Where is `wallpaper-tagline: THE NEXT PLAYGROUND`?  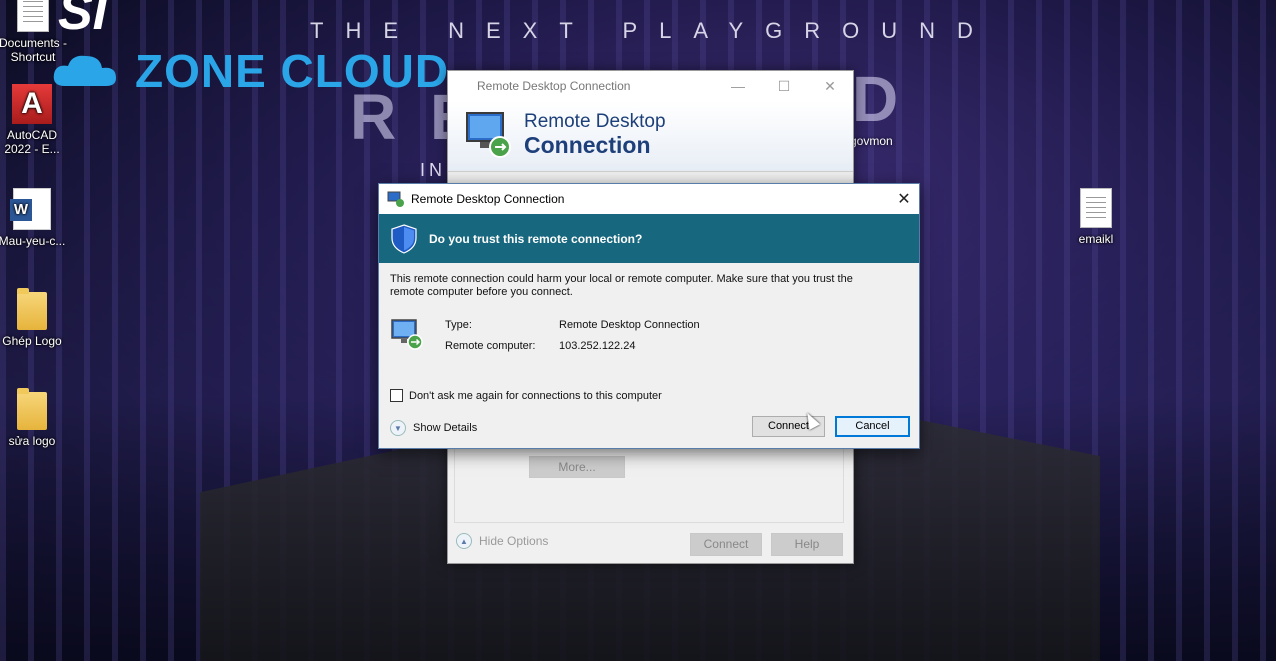
wallpaper-tagline: THE NEXT PLAYGROUND is located at coordinates (652, 30).